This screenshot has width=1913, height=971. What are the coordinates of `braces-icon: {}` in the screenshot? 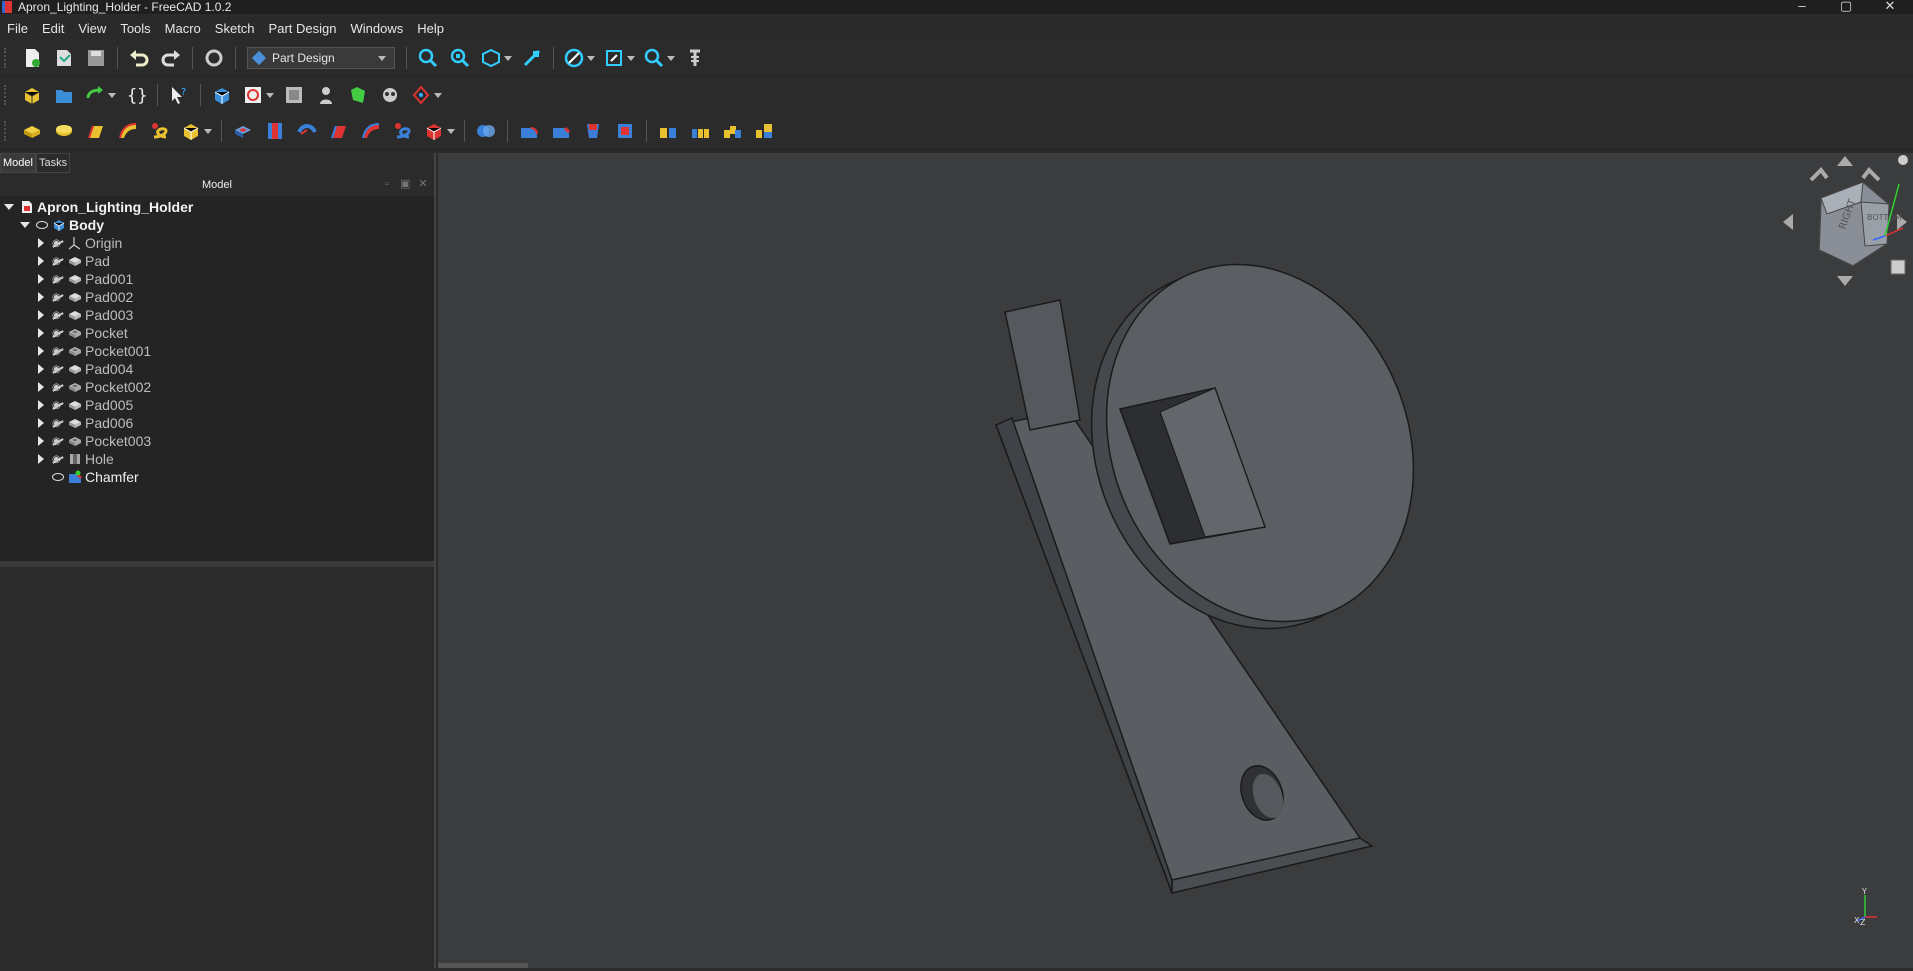 It's located at (136, 95).